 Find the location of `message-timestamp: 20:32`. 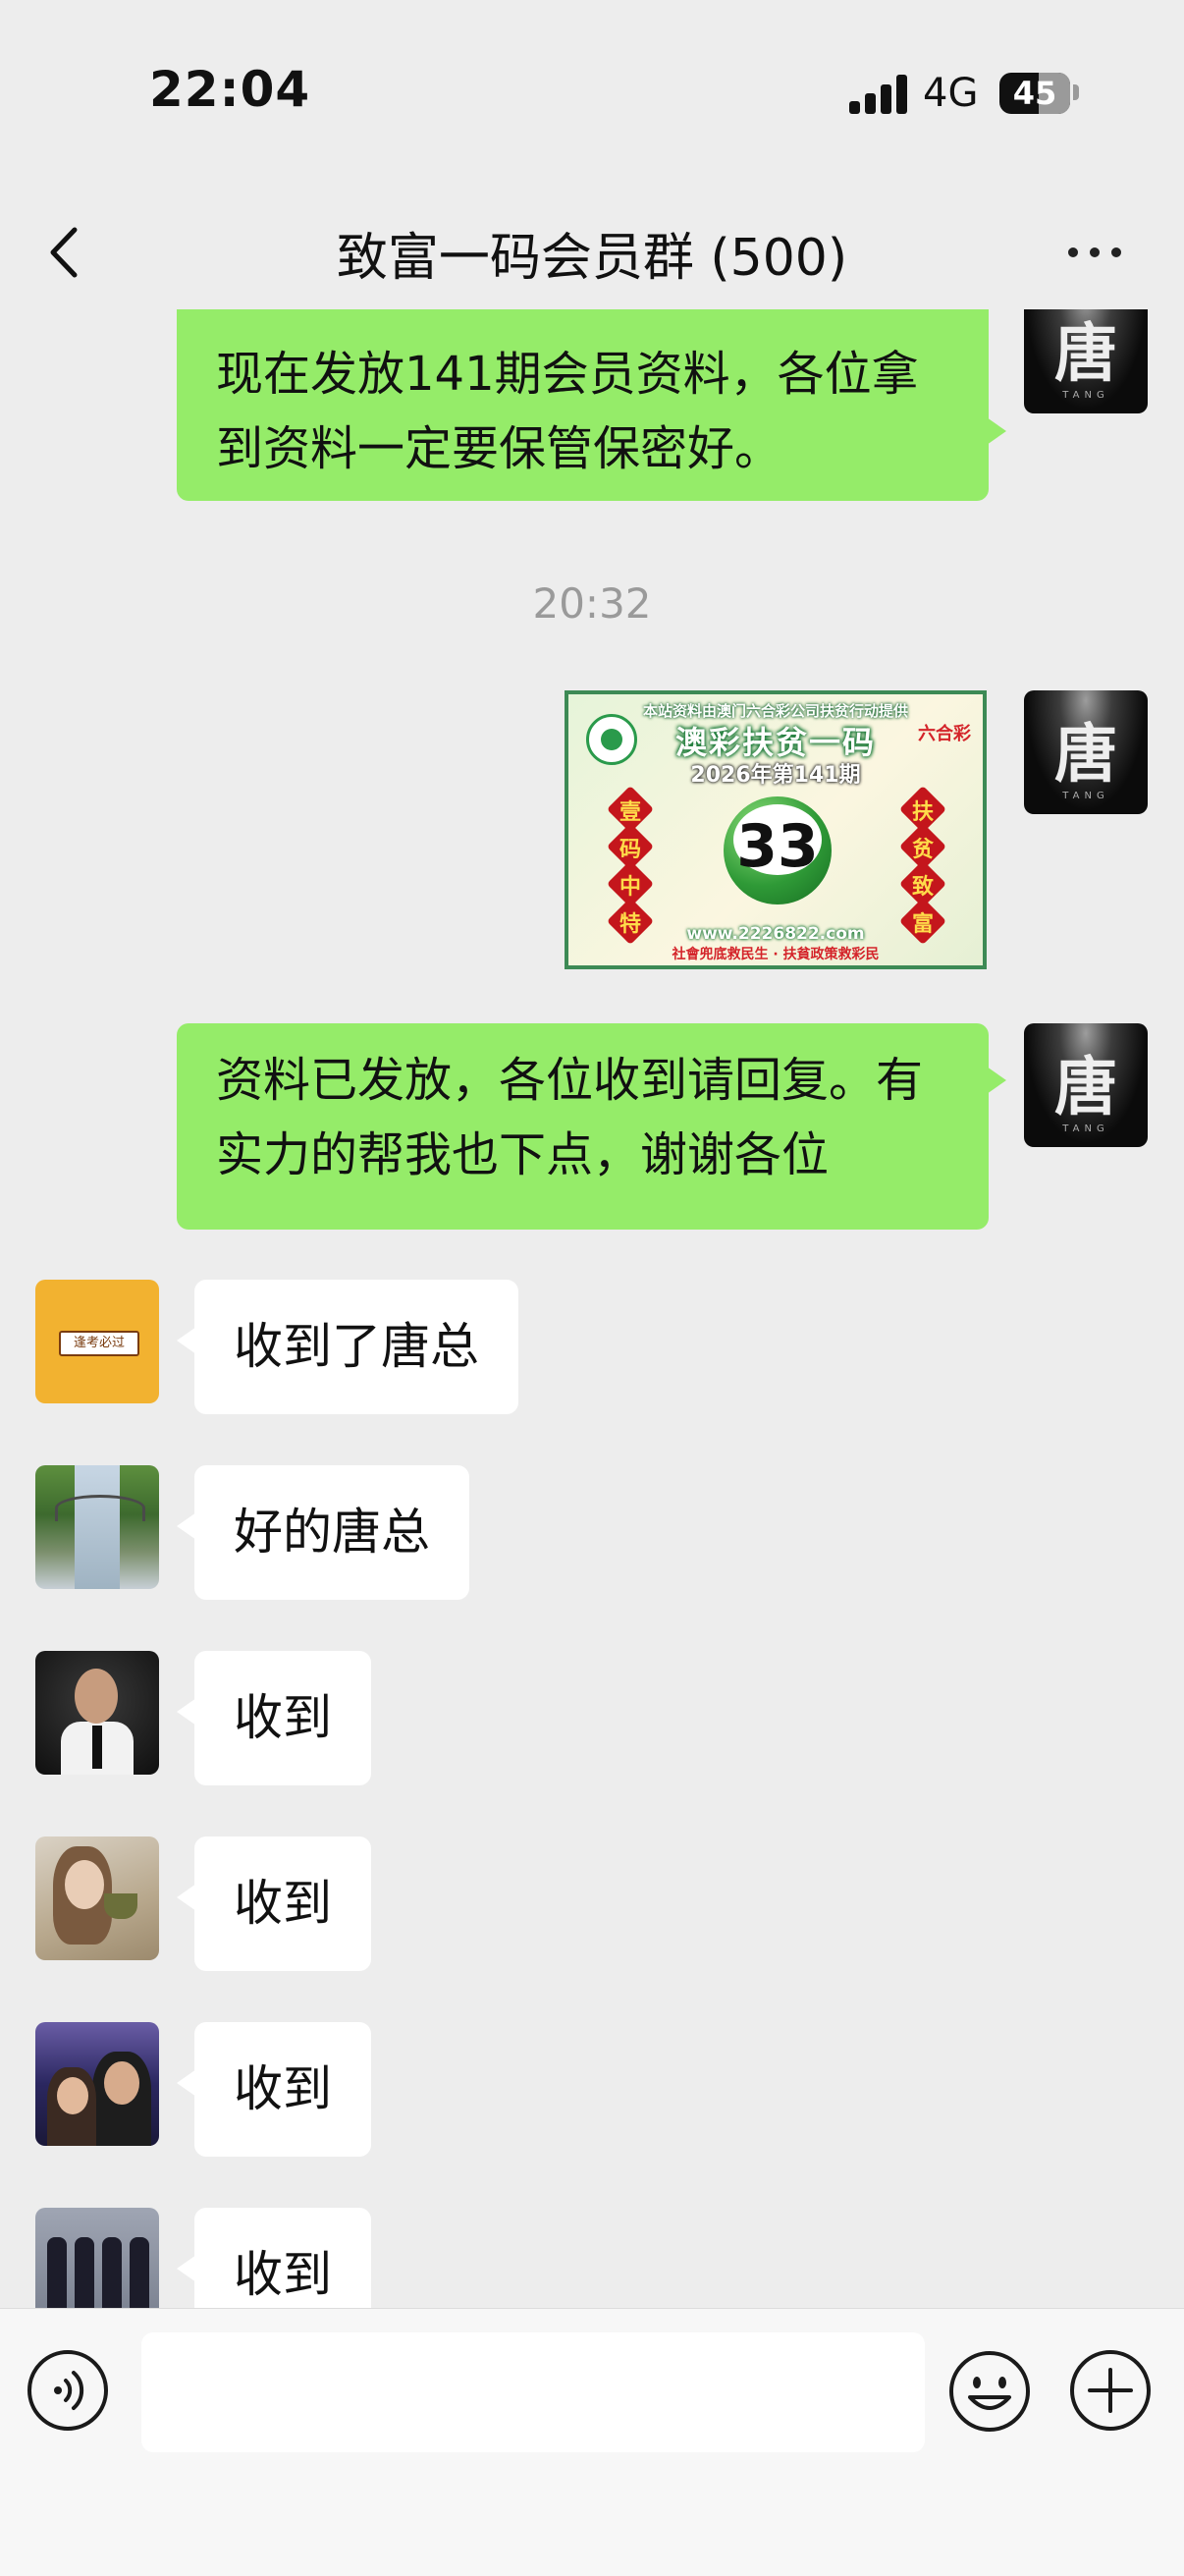

message-timestamp: 20:32 is located at coordinates (592, 604).